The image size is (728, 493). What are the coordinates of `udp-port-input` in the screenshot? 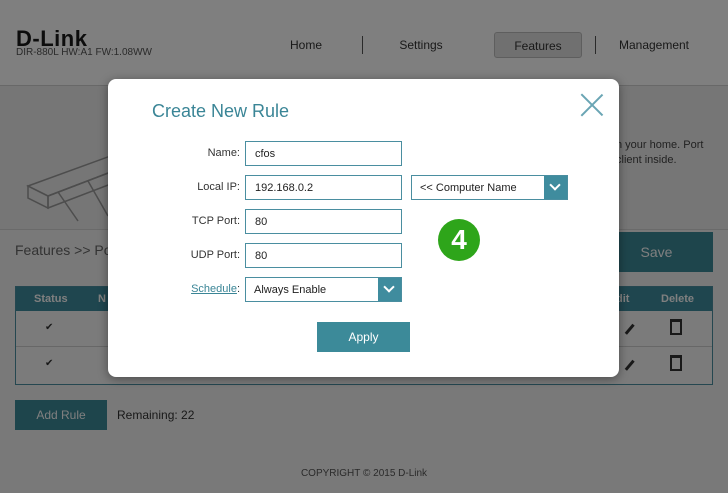 It's located at (323, 255).